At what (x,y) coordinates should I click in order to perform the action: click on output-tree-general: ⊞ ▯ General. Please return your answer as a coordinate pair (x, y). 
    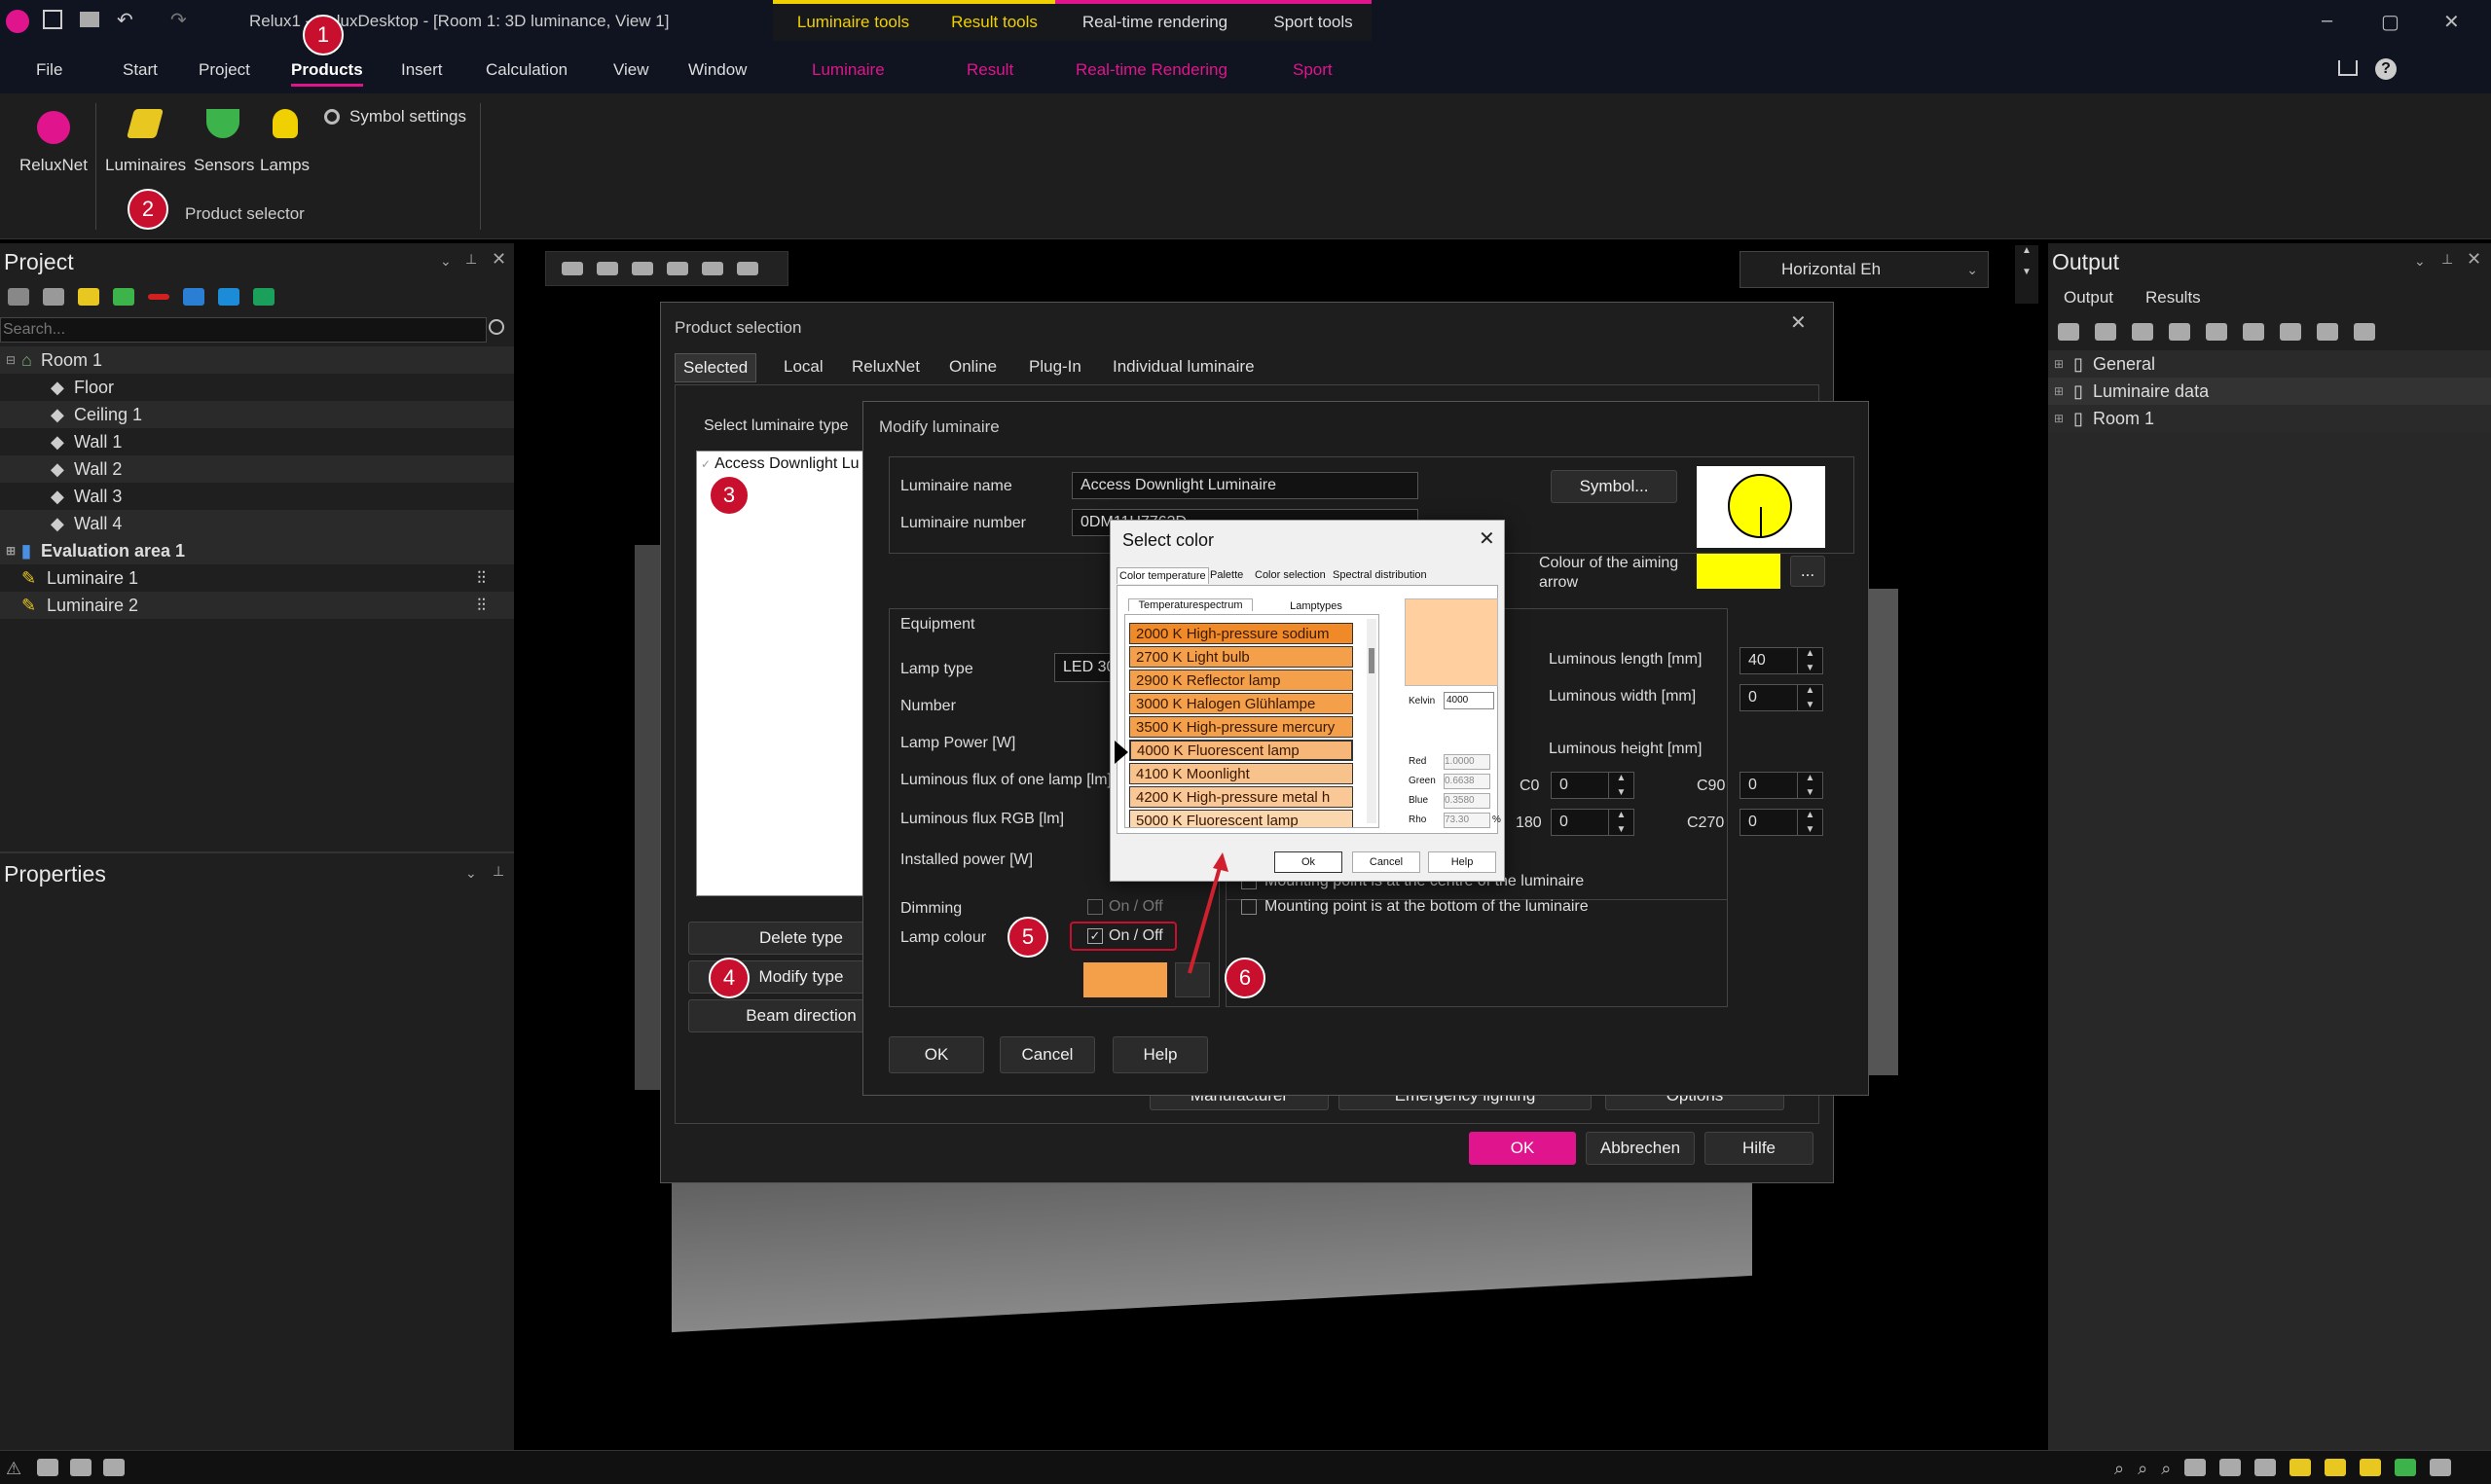
    Looking at the image, I should click on (2269, 364).